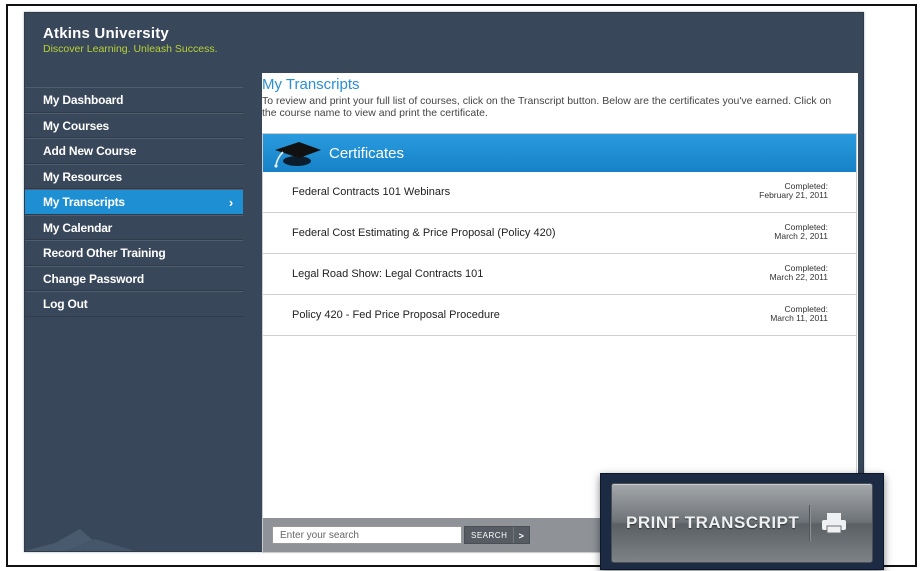  I want to click on print-transcript-button: PRINT TRANSCRIPT, so click(742, 523).